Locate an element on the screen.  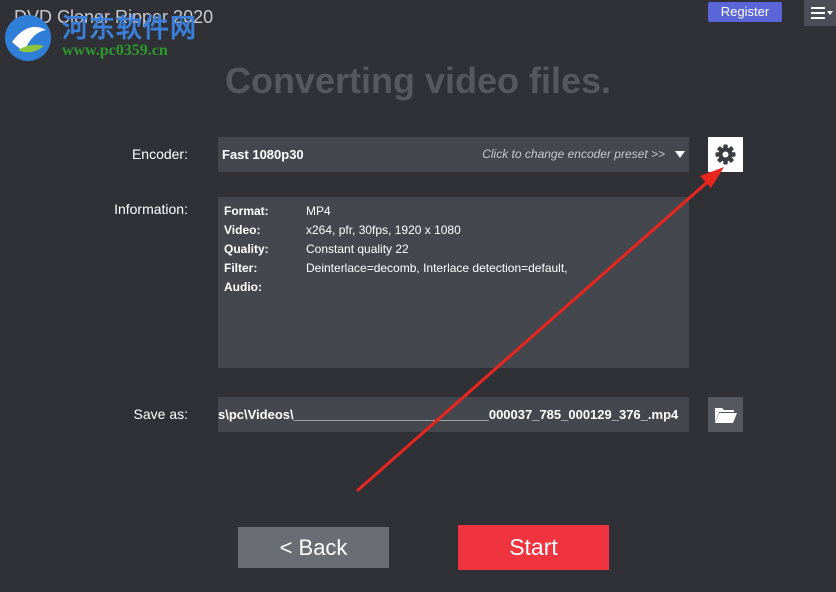
info-key: Audio: is located at coordinates (243, 287).